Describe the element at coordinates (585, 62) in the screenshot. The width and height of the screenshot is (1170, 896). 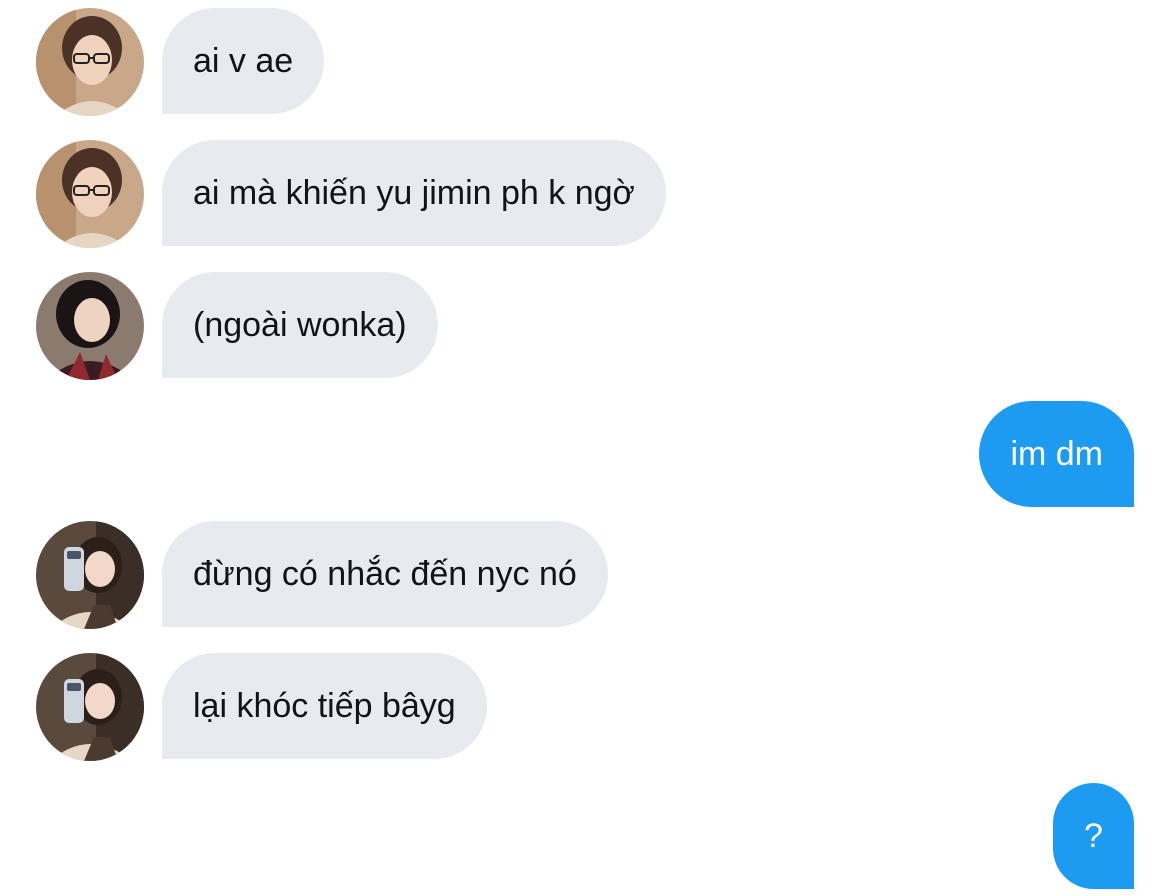
I see `message-row: ai v ae` at that location.